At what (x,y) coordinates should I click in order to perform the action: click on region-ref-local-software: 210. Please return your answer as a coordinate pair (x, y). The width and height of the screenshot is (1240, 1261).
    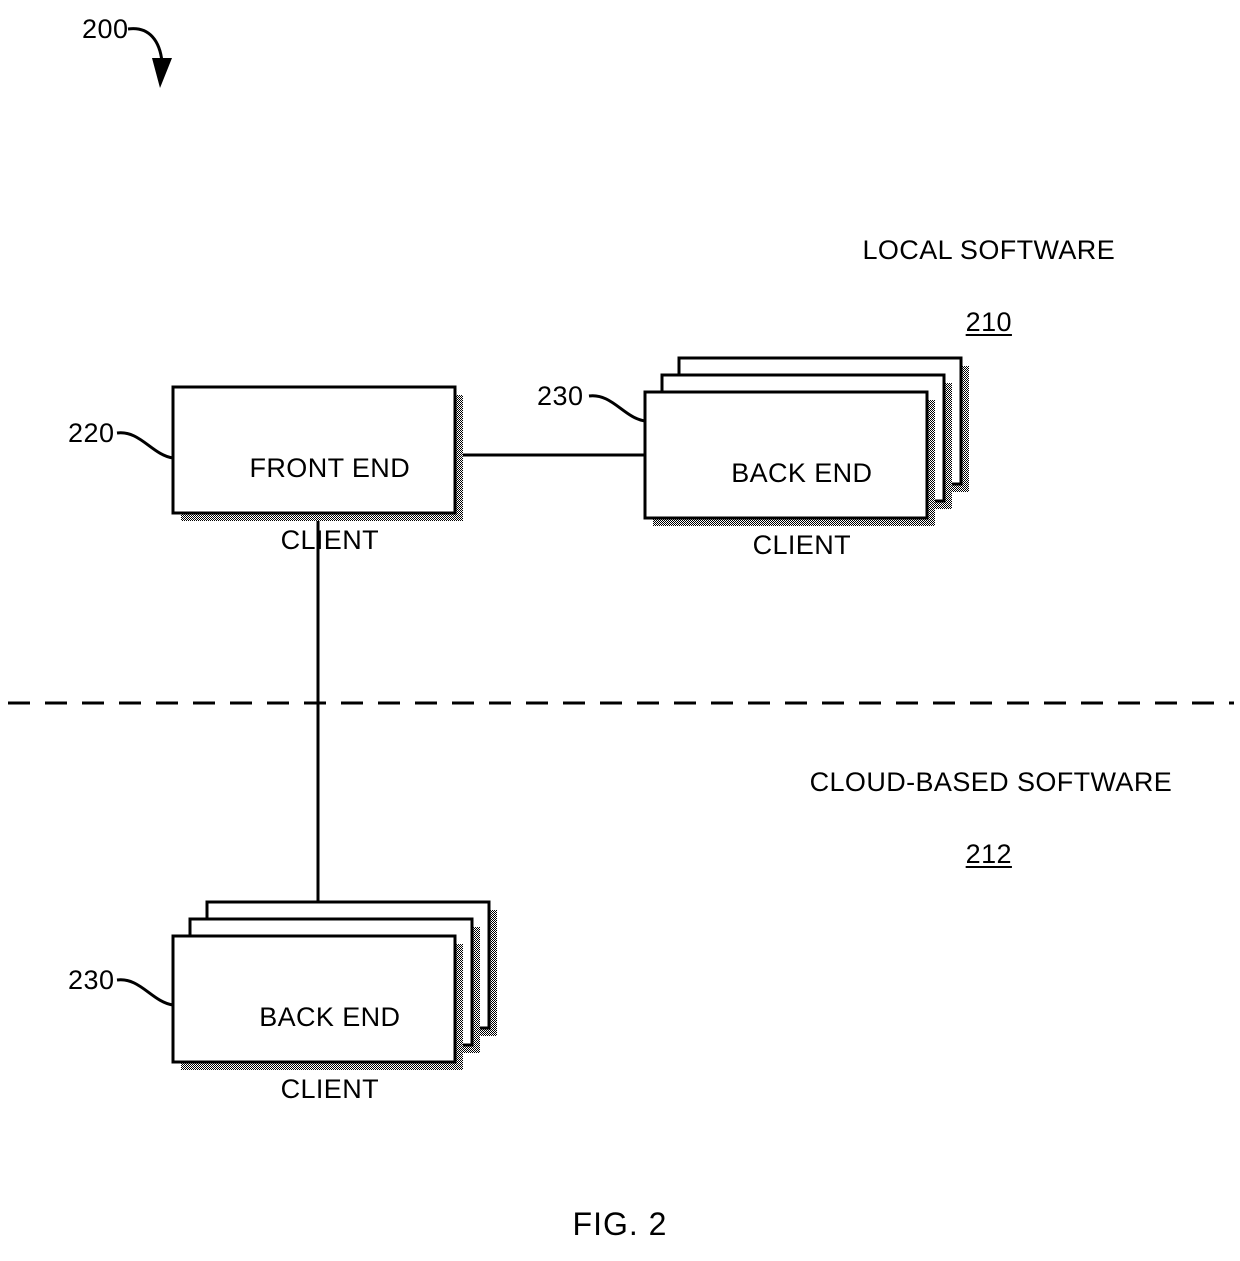
    Looking at the image, I should click on (988, 322).